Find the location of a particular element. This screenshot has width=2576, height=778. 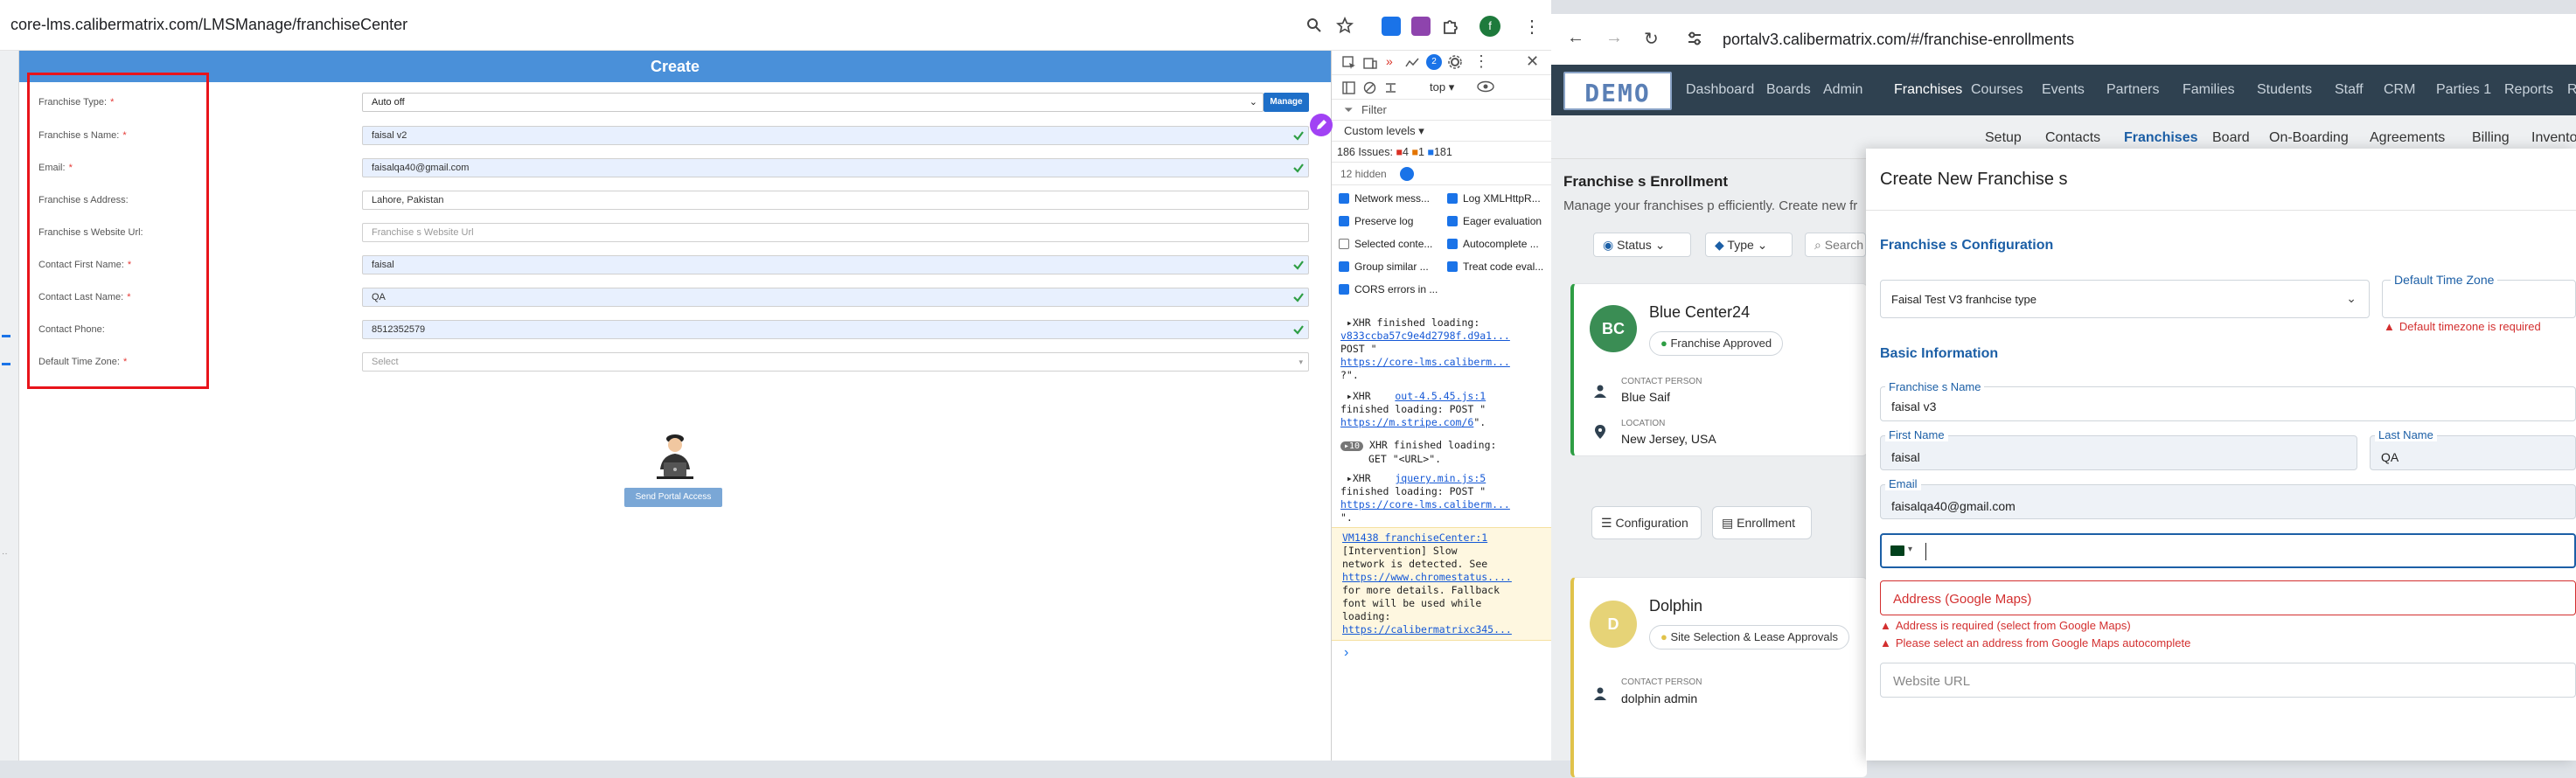

create-live-expression-icon is located at coordinates (1390, 88).